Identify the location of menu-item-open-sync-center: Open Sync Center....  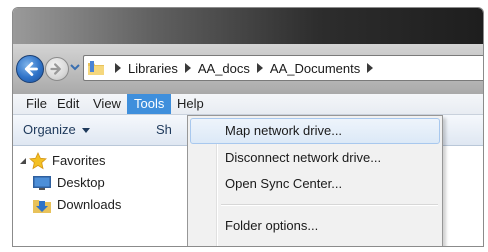
(315, 184).